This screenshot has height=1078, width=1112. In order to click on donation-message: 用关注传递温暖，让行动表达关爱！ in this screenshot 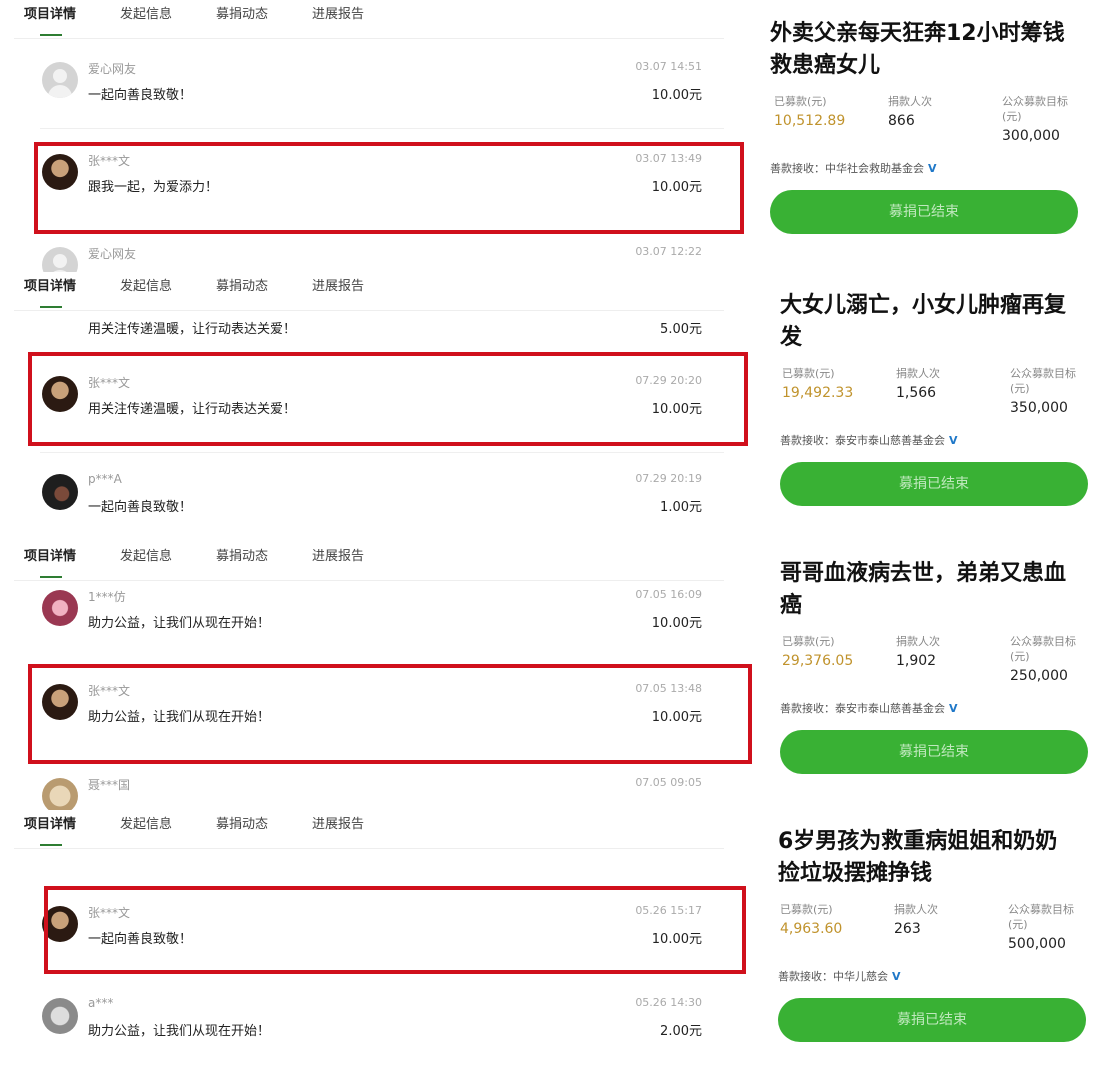, I will do `click(192, 329)`.